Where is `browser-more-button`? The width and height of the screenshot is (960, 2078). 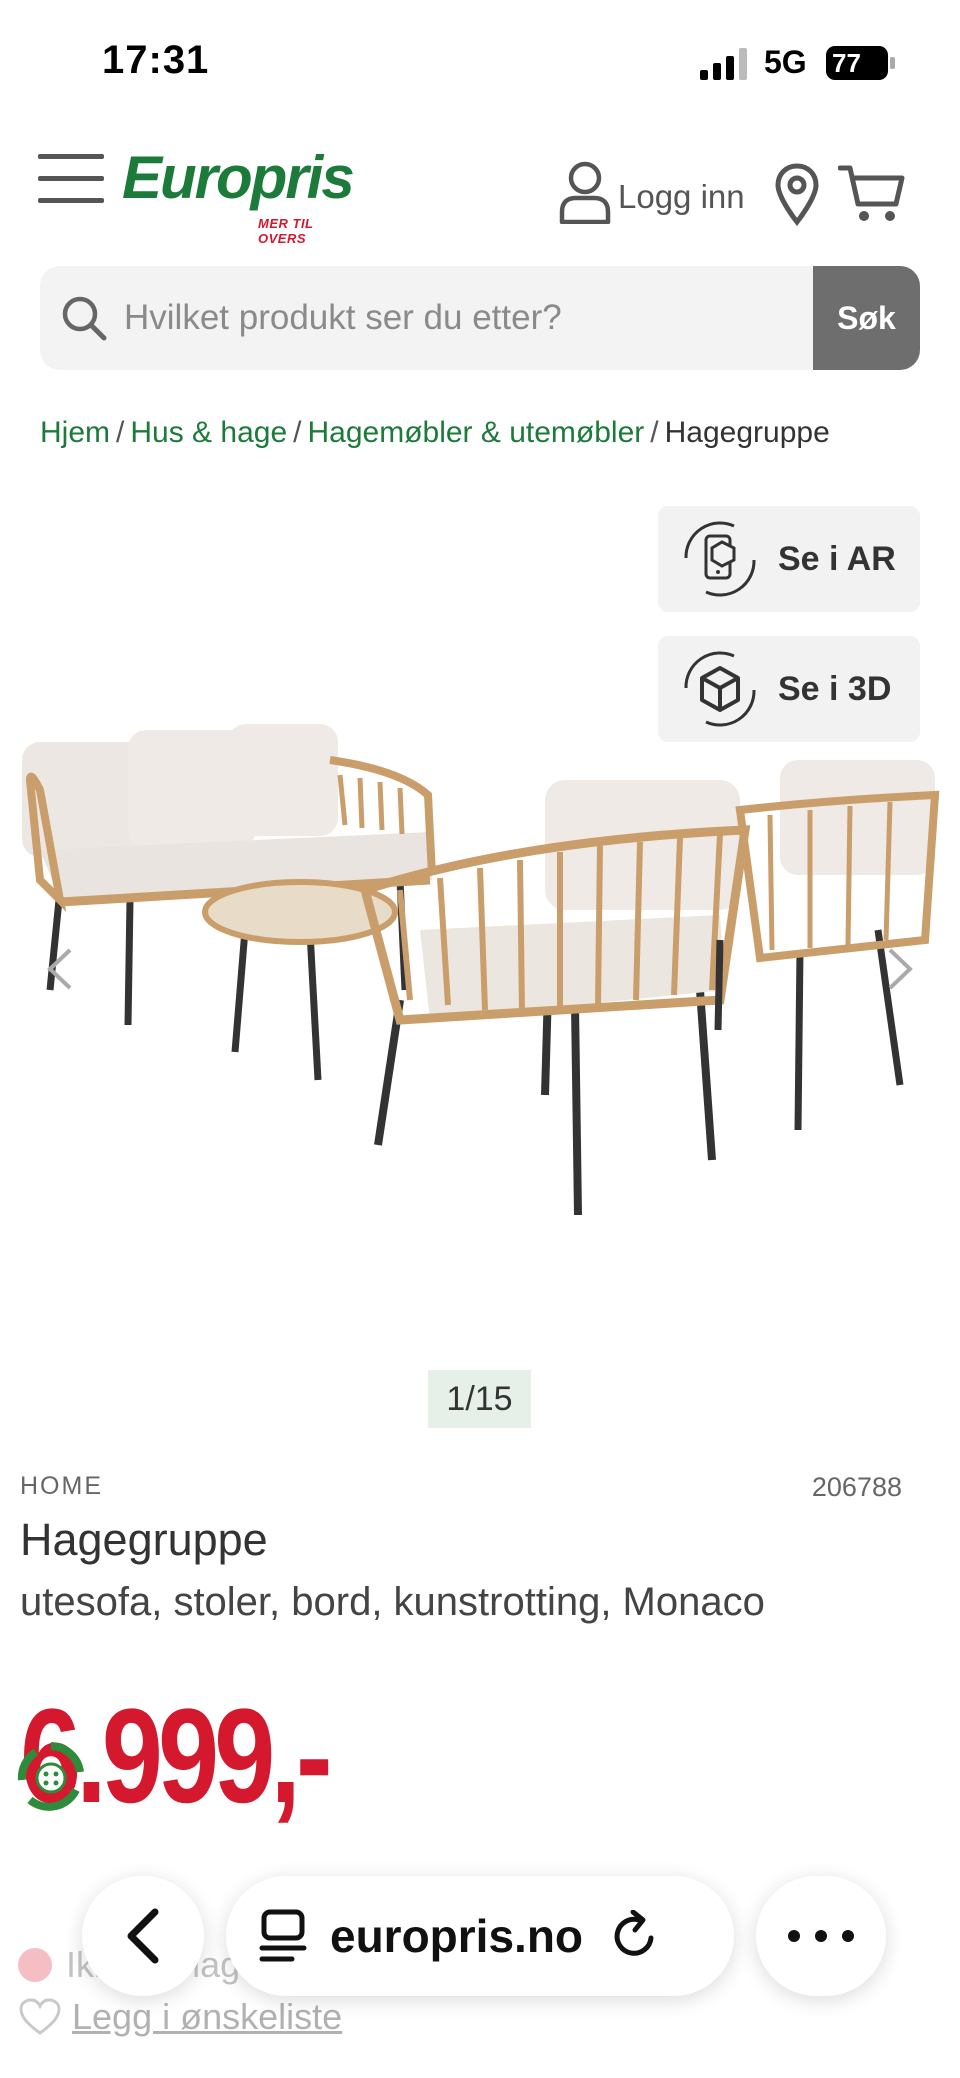 browser-more-button is located at coordinates (821, 1936).